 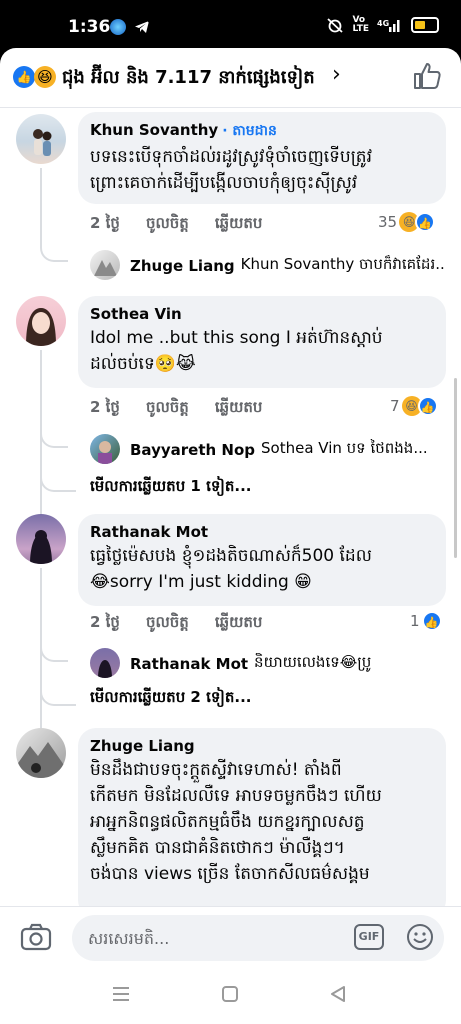 I want to click on reply-author: Bayyareth Nop, so click(x=192, y=450).